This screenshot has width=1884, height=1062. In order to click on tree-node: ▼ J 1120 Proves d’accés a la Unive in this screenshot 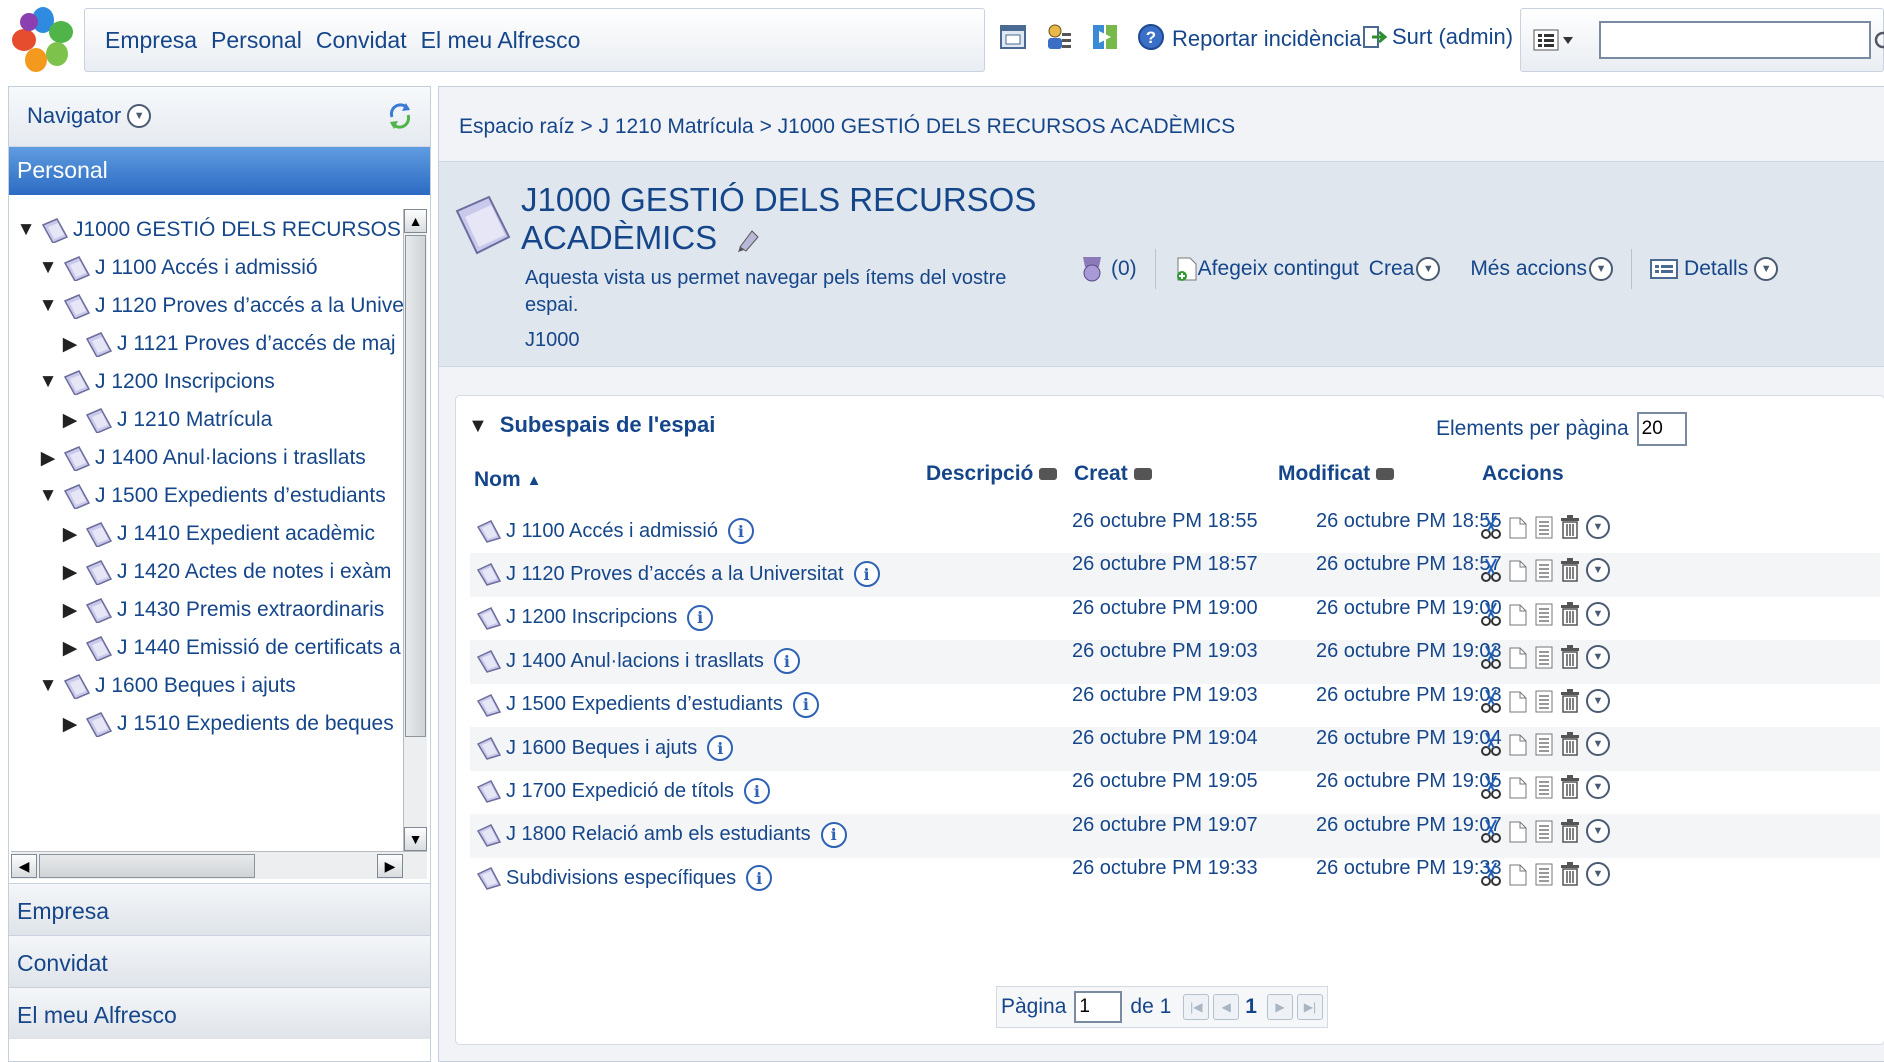, I will do `click(220, 306)`.